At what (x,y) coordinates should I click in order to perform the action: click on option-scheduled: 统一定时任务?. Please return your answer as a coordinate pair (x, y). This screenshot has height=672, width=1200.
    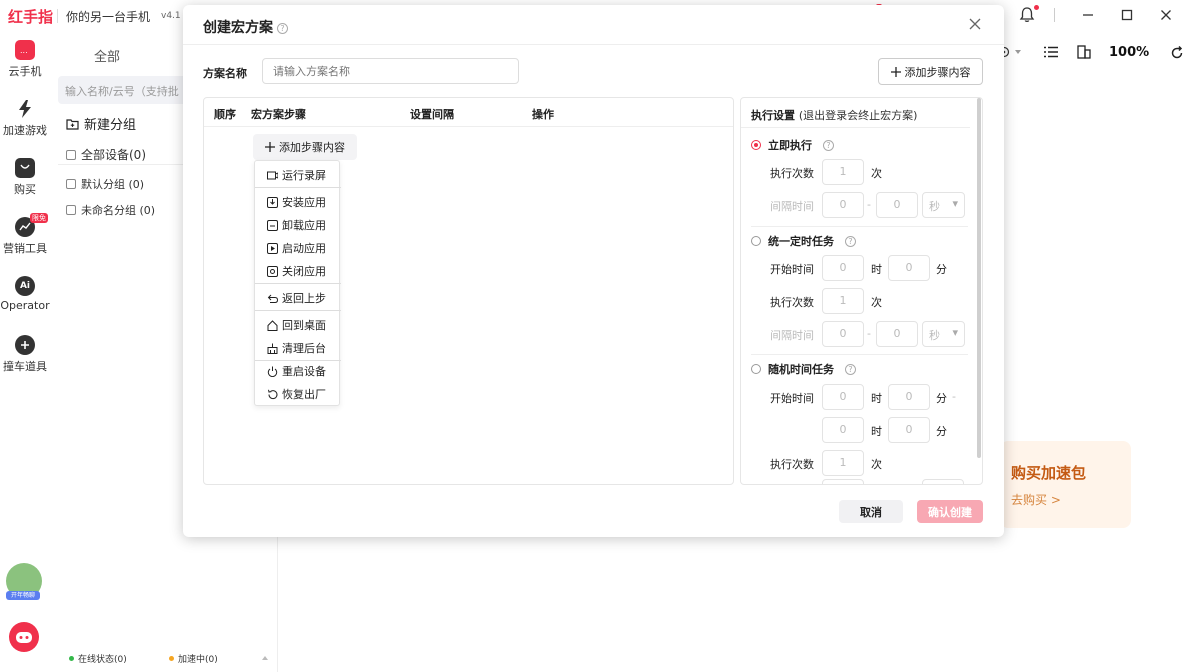
    Looking at the image, I should click on (803, 241).